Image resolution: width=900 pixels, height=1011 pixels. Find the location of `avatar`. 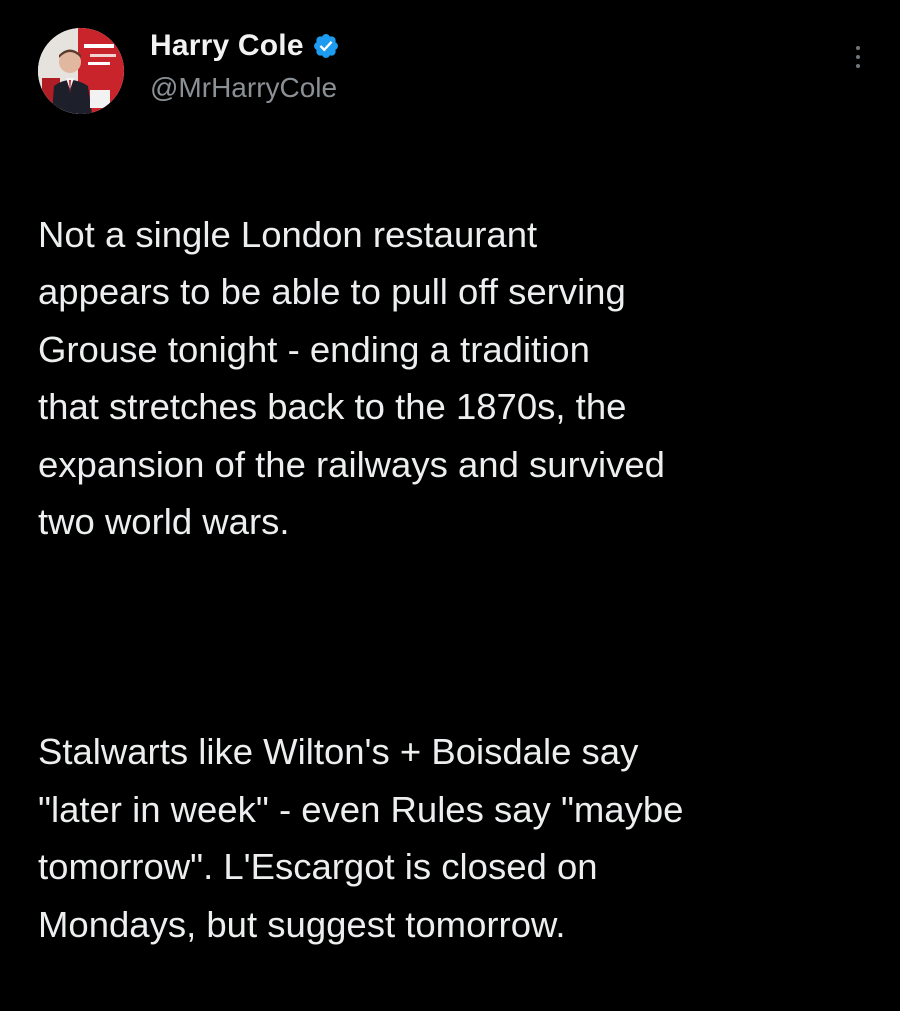

avatar is located at coordinates (81, 71).